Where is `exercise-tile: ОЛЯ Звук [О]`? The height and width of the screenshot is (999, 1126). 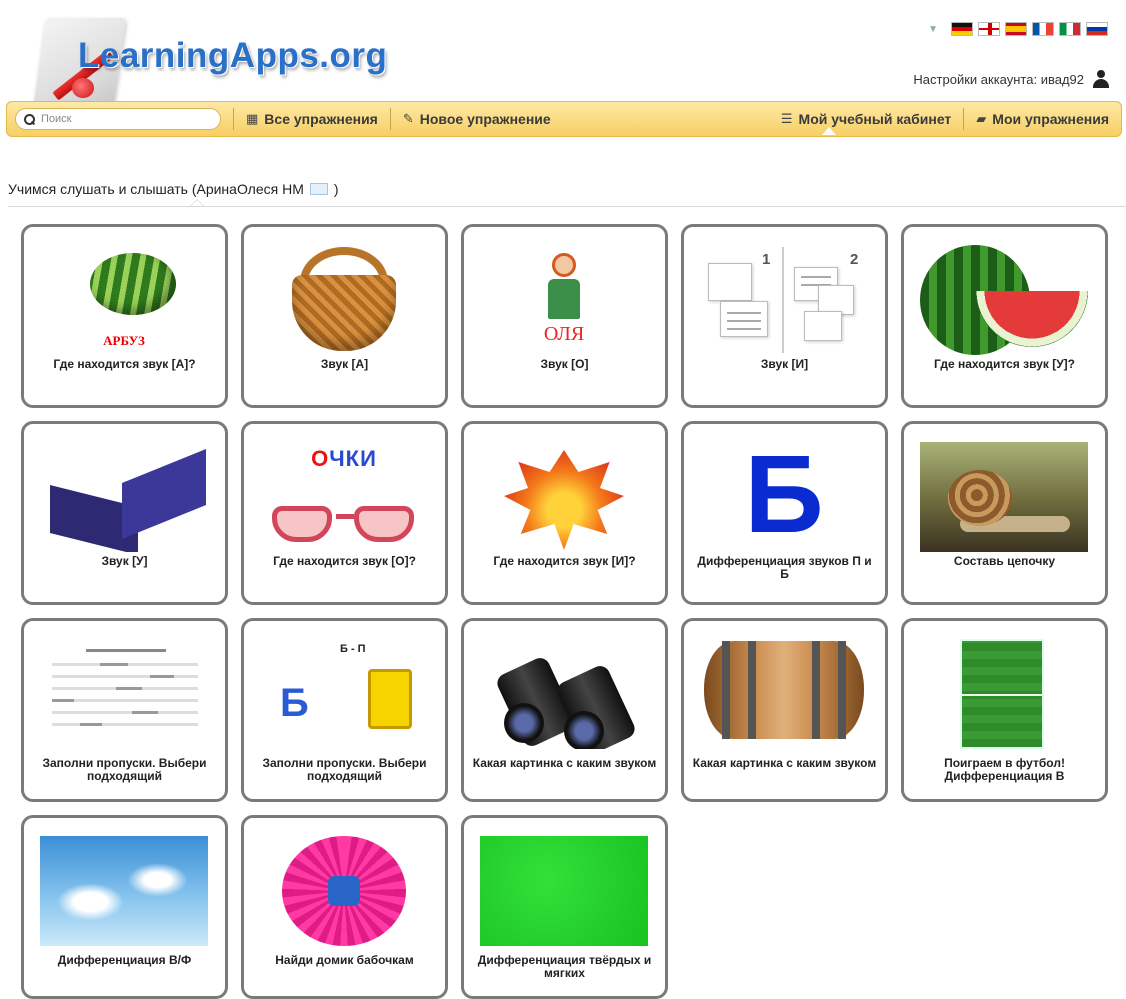
exercise-tile: ОЛЯ Звук [О] is located at coordinates (564, 316).